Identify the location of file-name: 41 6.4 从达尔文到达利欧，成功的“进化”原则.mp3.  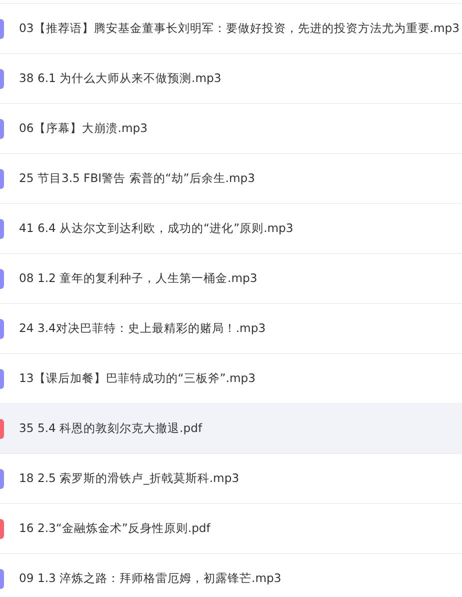
(156, 228).